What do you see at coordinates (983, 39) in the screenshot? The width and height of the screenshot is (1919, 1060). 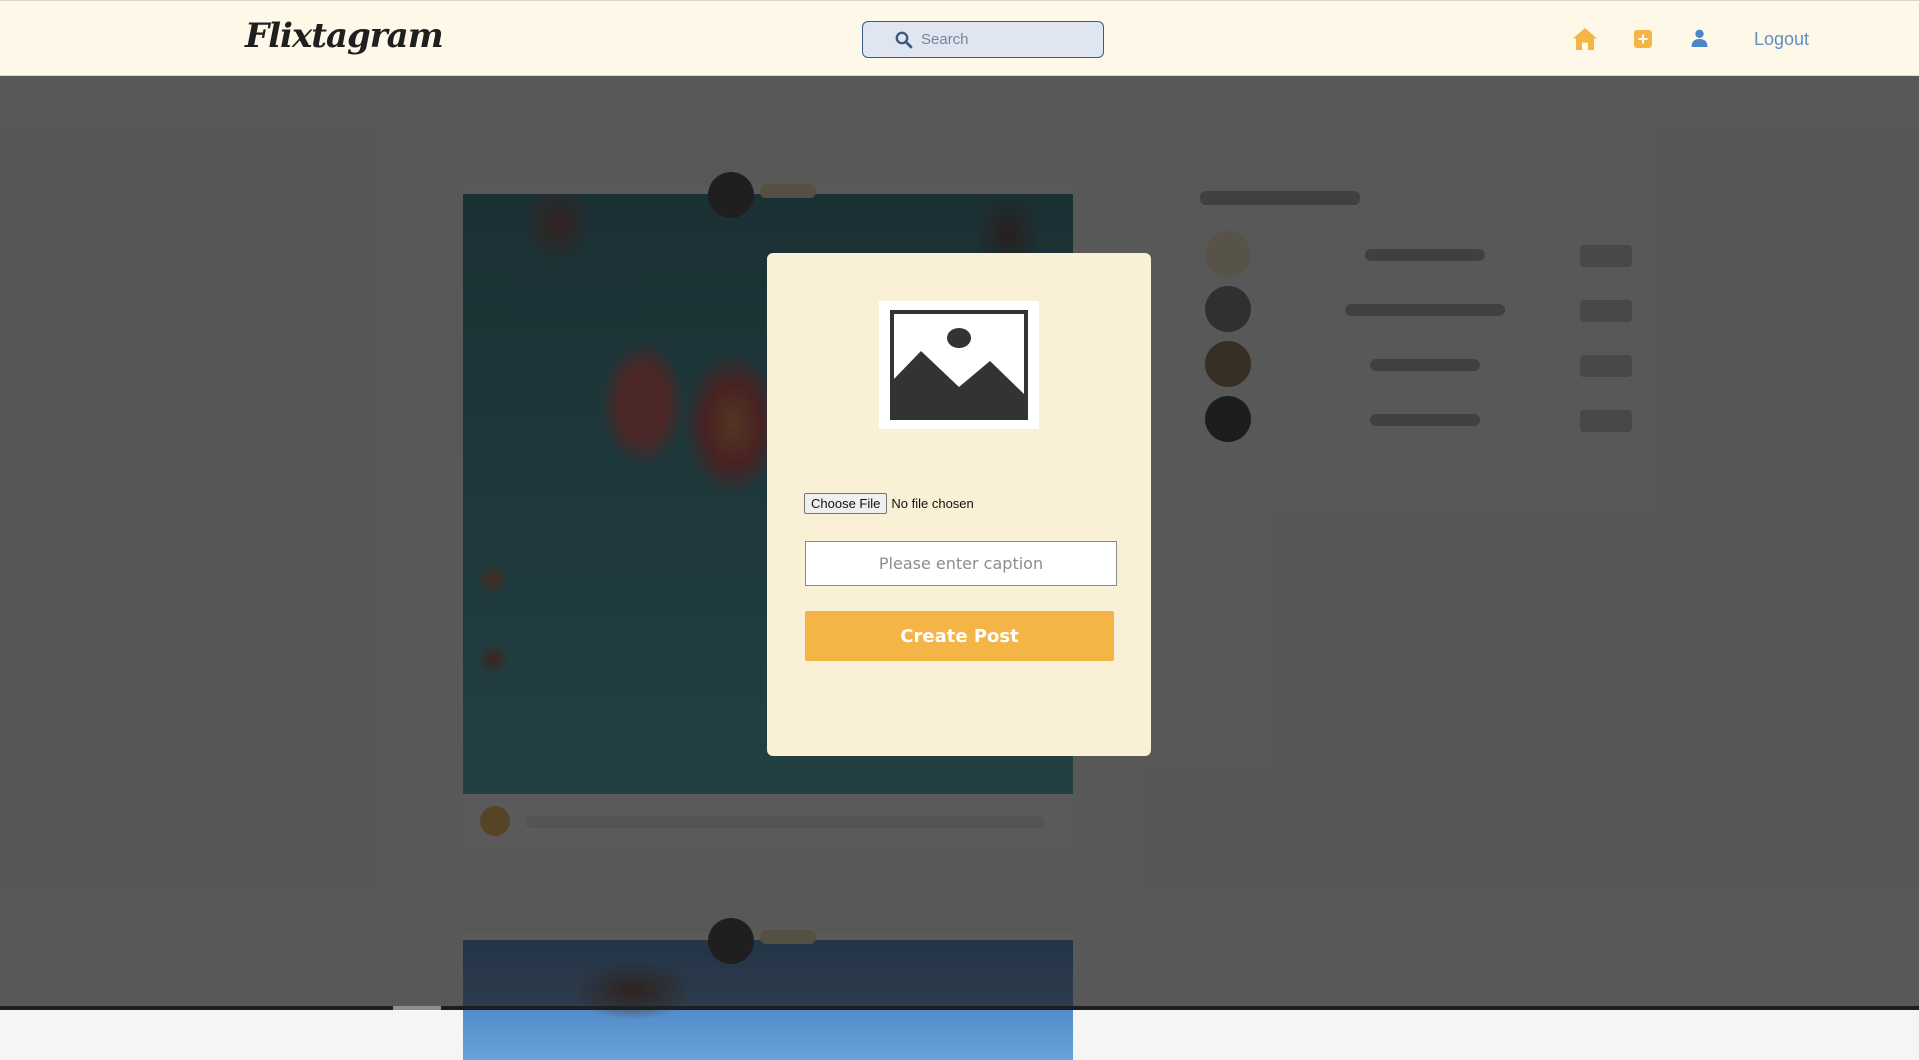 I see `search-bar: Search` at bounding box center [983, 39].